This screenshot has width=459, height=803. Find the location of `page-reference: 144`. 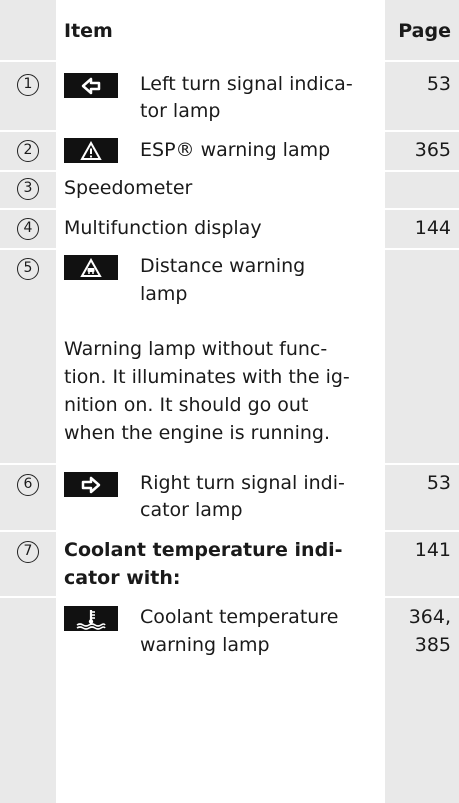

page-reference: 144 is located at coordinates (432, 228).